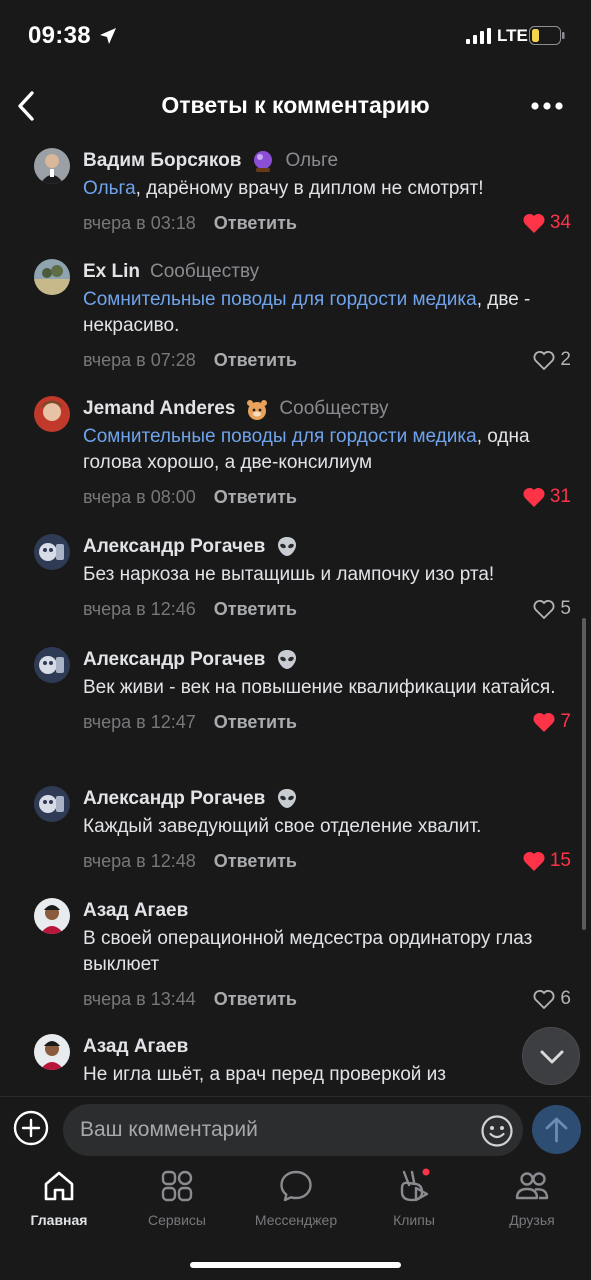  Describe the element at coordinates (177, 1186) in the screenshot. I see `services-grid-icon` at that location.